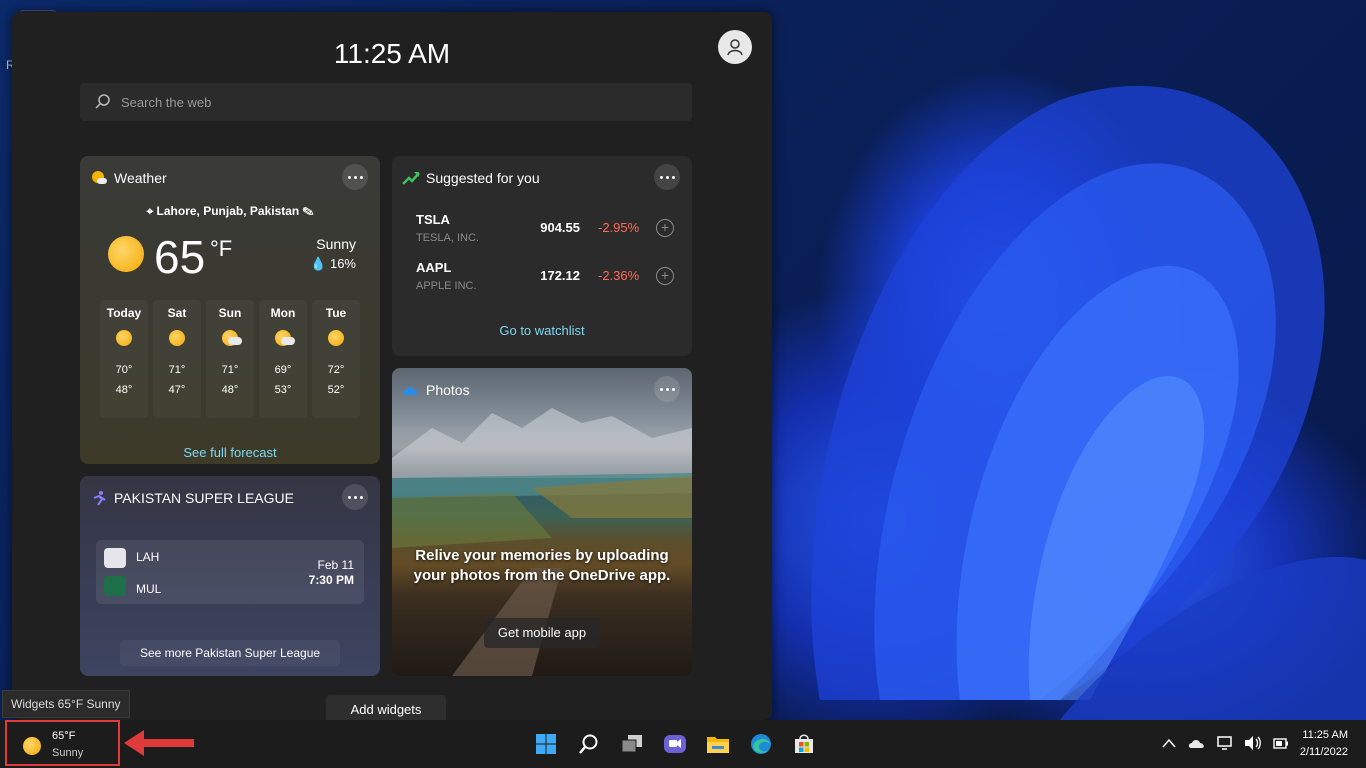  What do you see at coordinates (62, 743) in the screenshot?
I see `taskbar-weather-widget: 65°F Sunny` at bounding box center [62, 743].